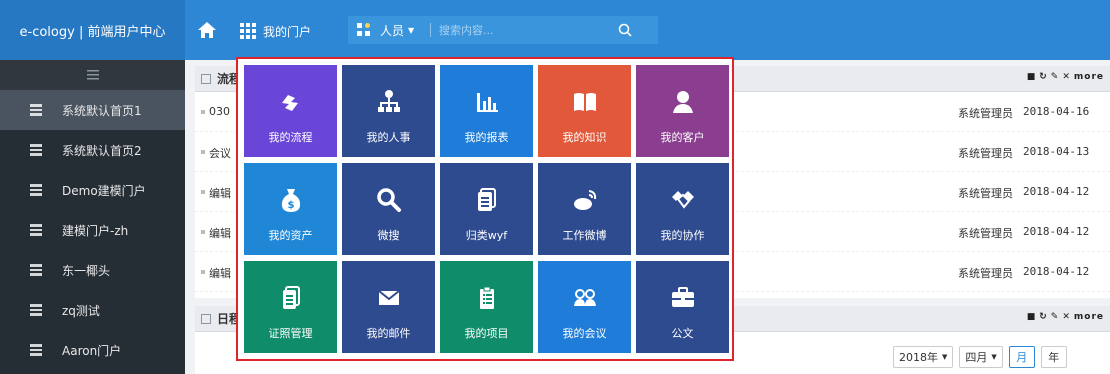 The width and height of the screenshot is (1110, 374). I want to click on row-title: 030, so click(219, 111).